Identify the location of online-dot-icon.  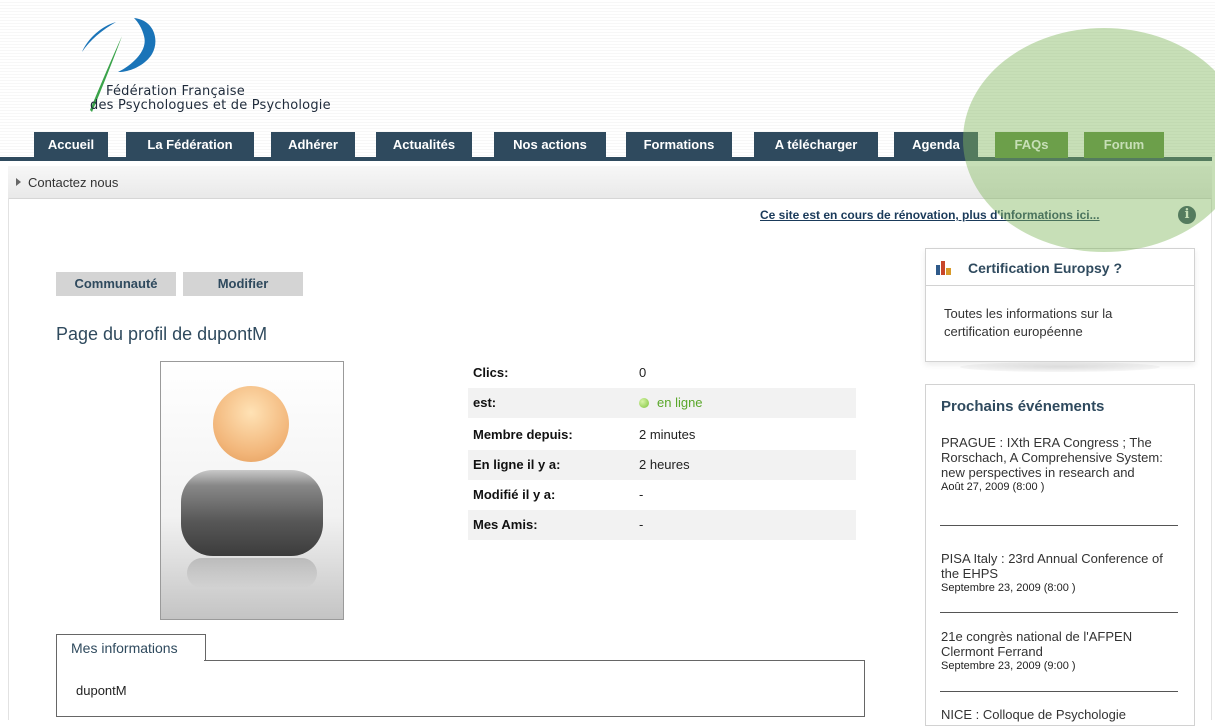
(644, 403).